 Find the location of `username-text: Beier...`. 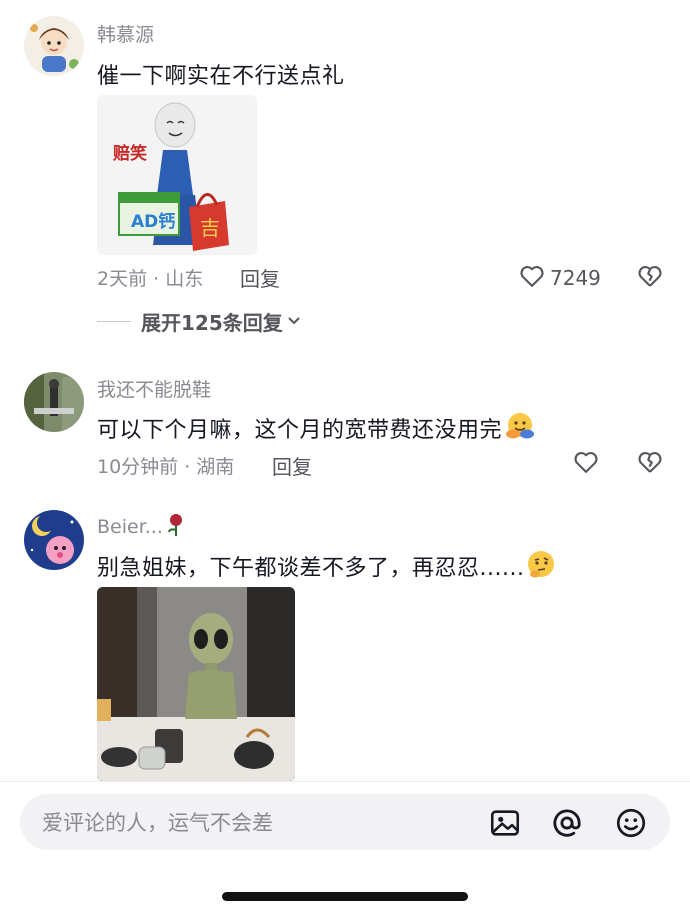

username-text: Beier... is located at coordinates (130, 527).